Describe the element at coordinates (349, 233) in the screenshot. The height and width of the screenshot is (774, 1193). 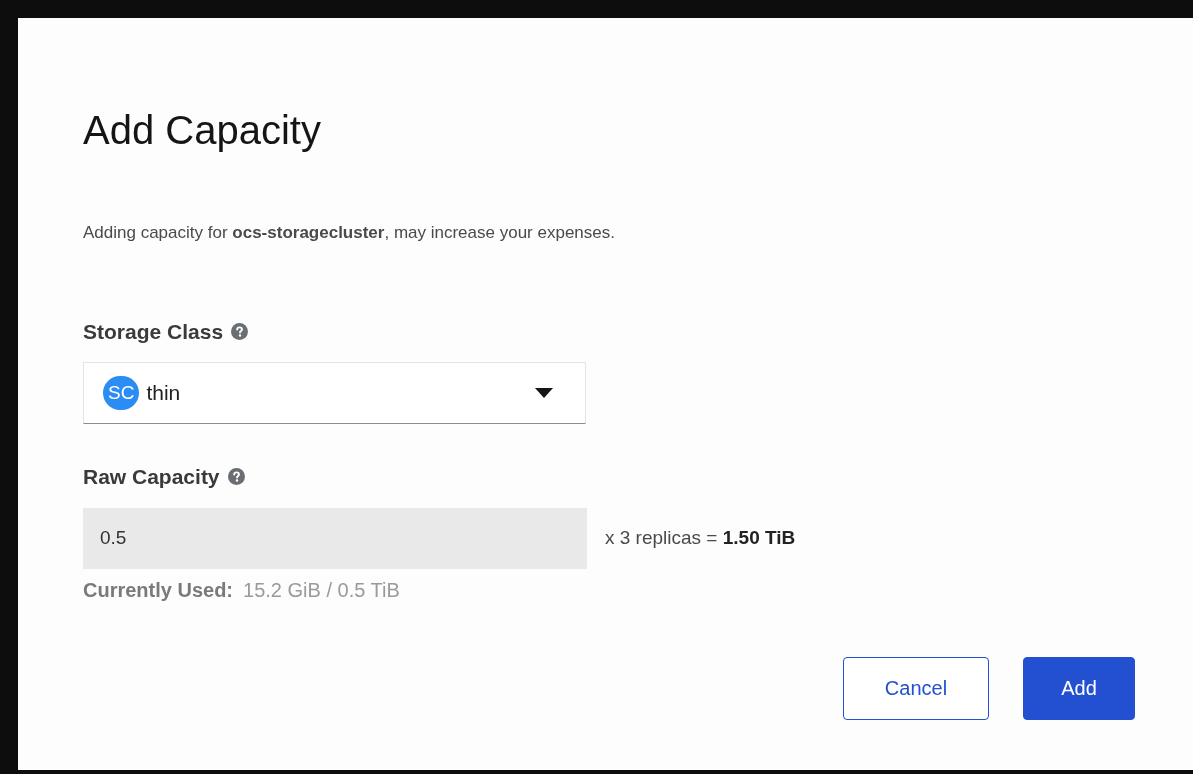
I see `description: Adding capacity for ocs-storagecluster, may increase your expenses.` at that location.